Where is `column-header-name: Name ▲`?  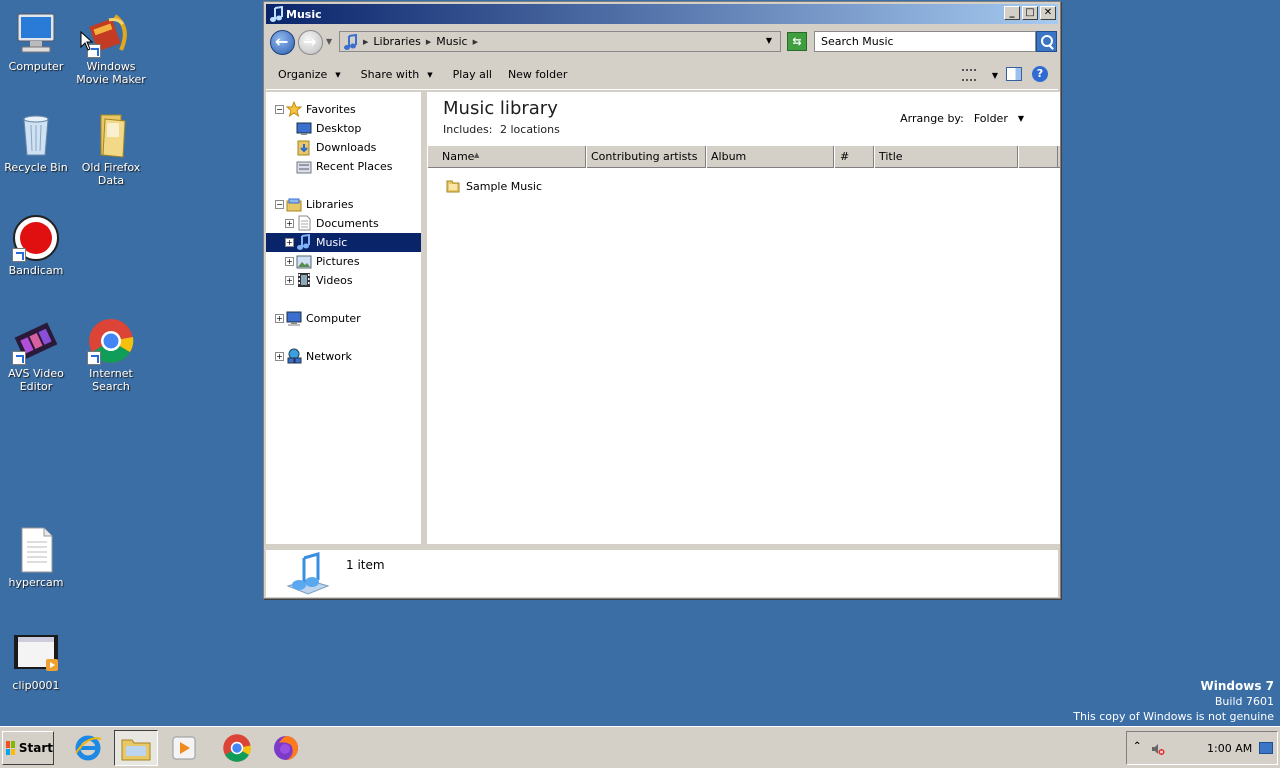 column-header-name: Name ▲ is located at coordinates (506, 157).